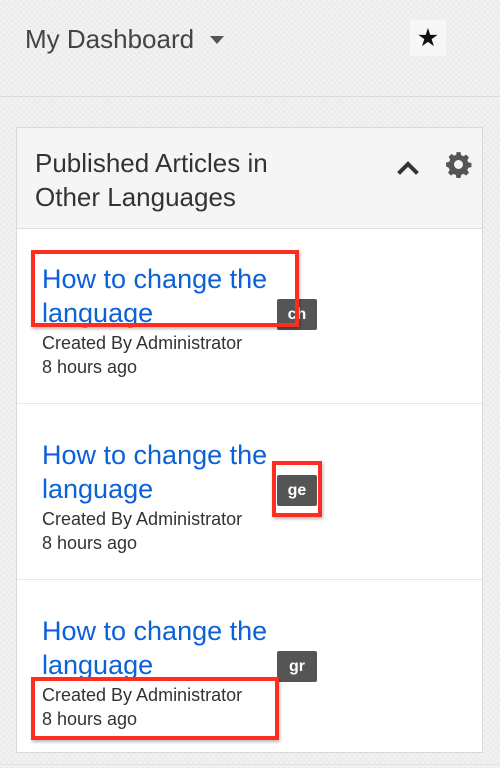 This screenshot has height=768, width=500. I want to click on dashboard-header: My Dashboard ★, so click(250, 48).